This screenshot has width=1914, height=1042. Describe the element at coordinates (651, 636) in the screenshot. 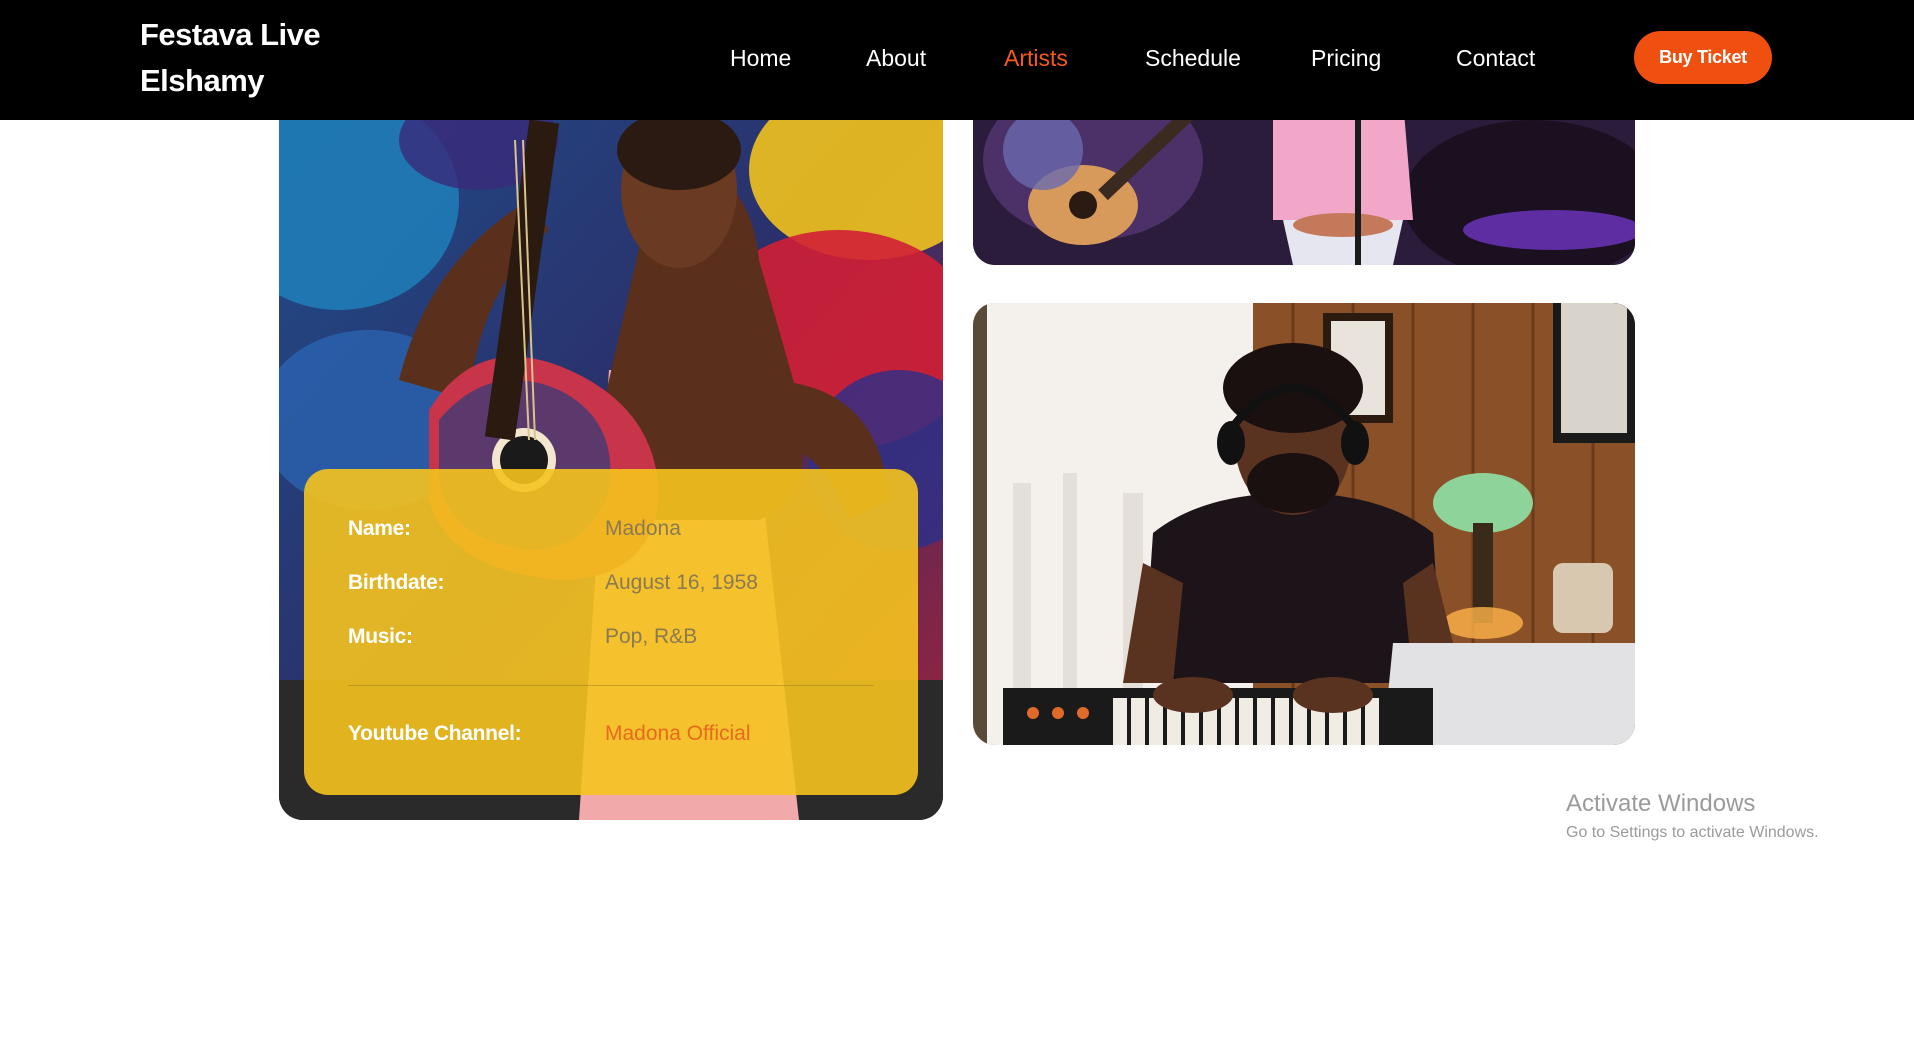

I see `music-value: Pop, R&B` at that location.